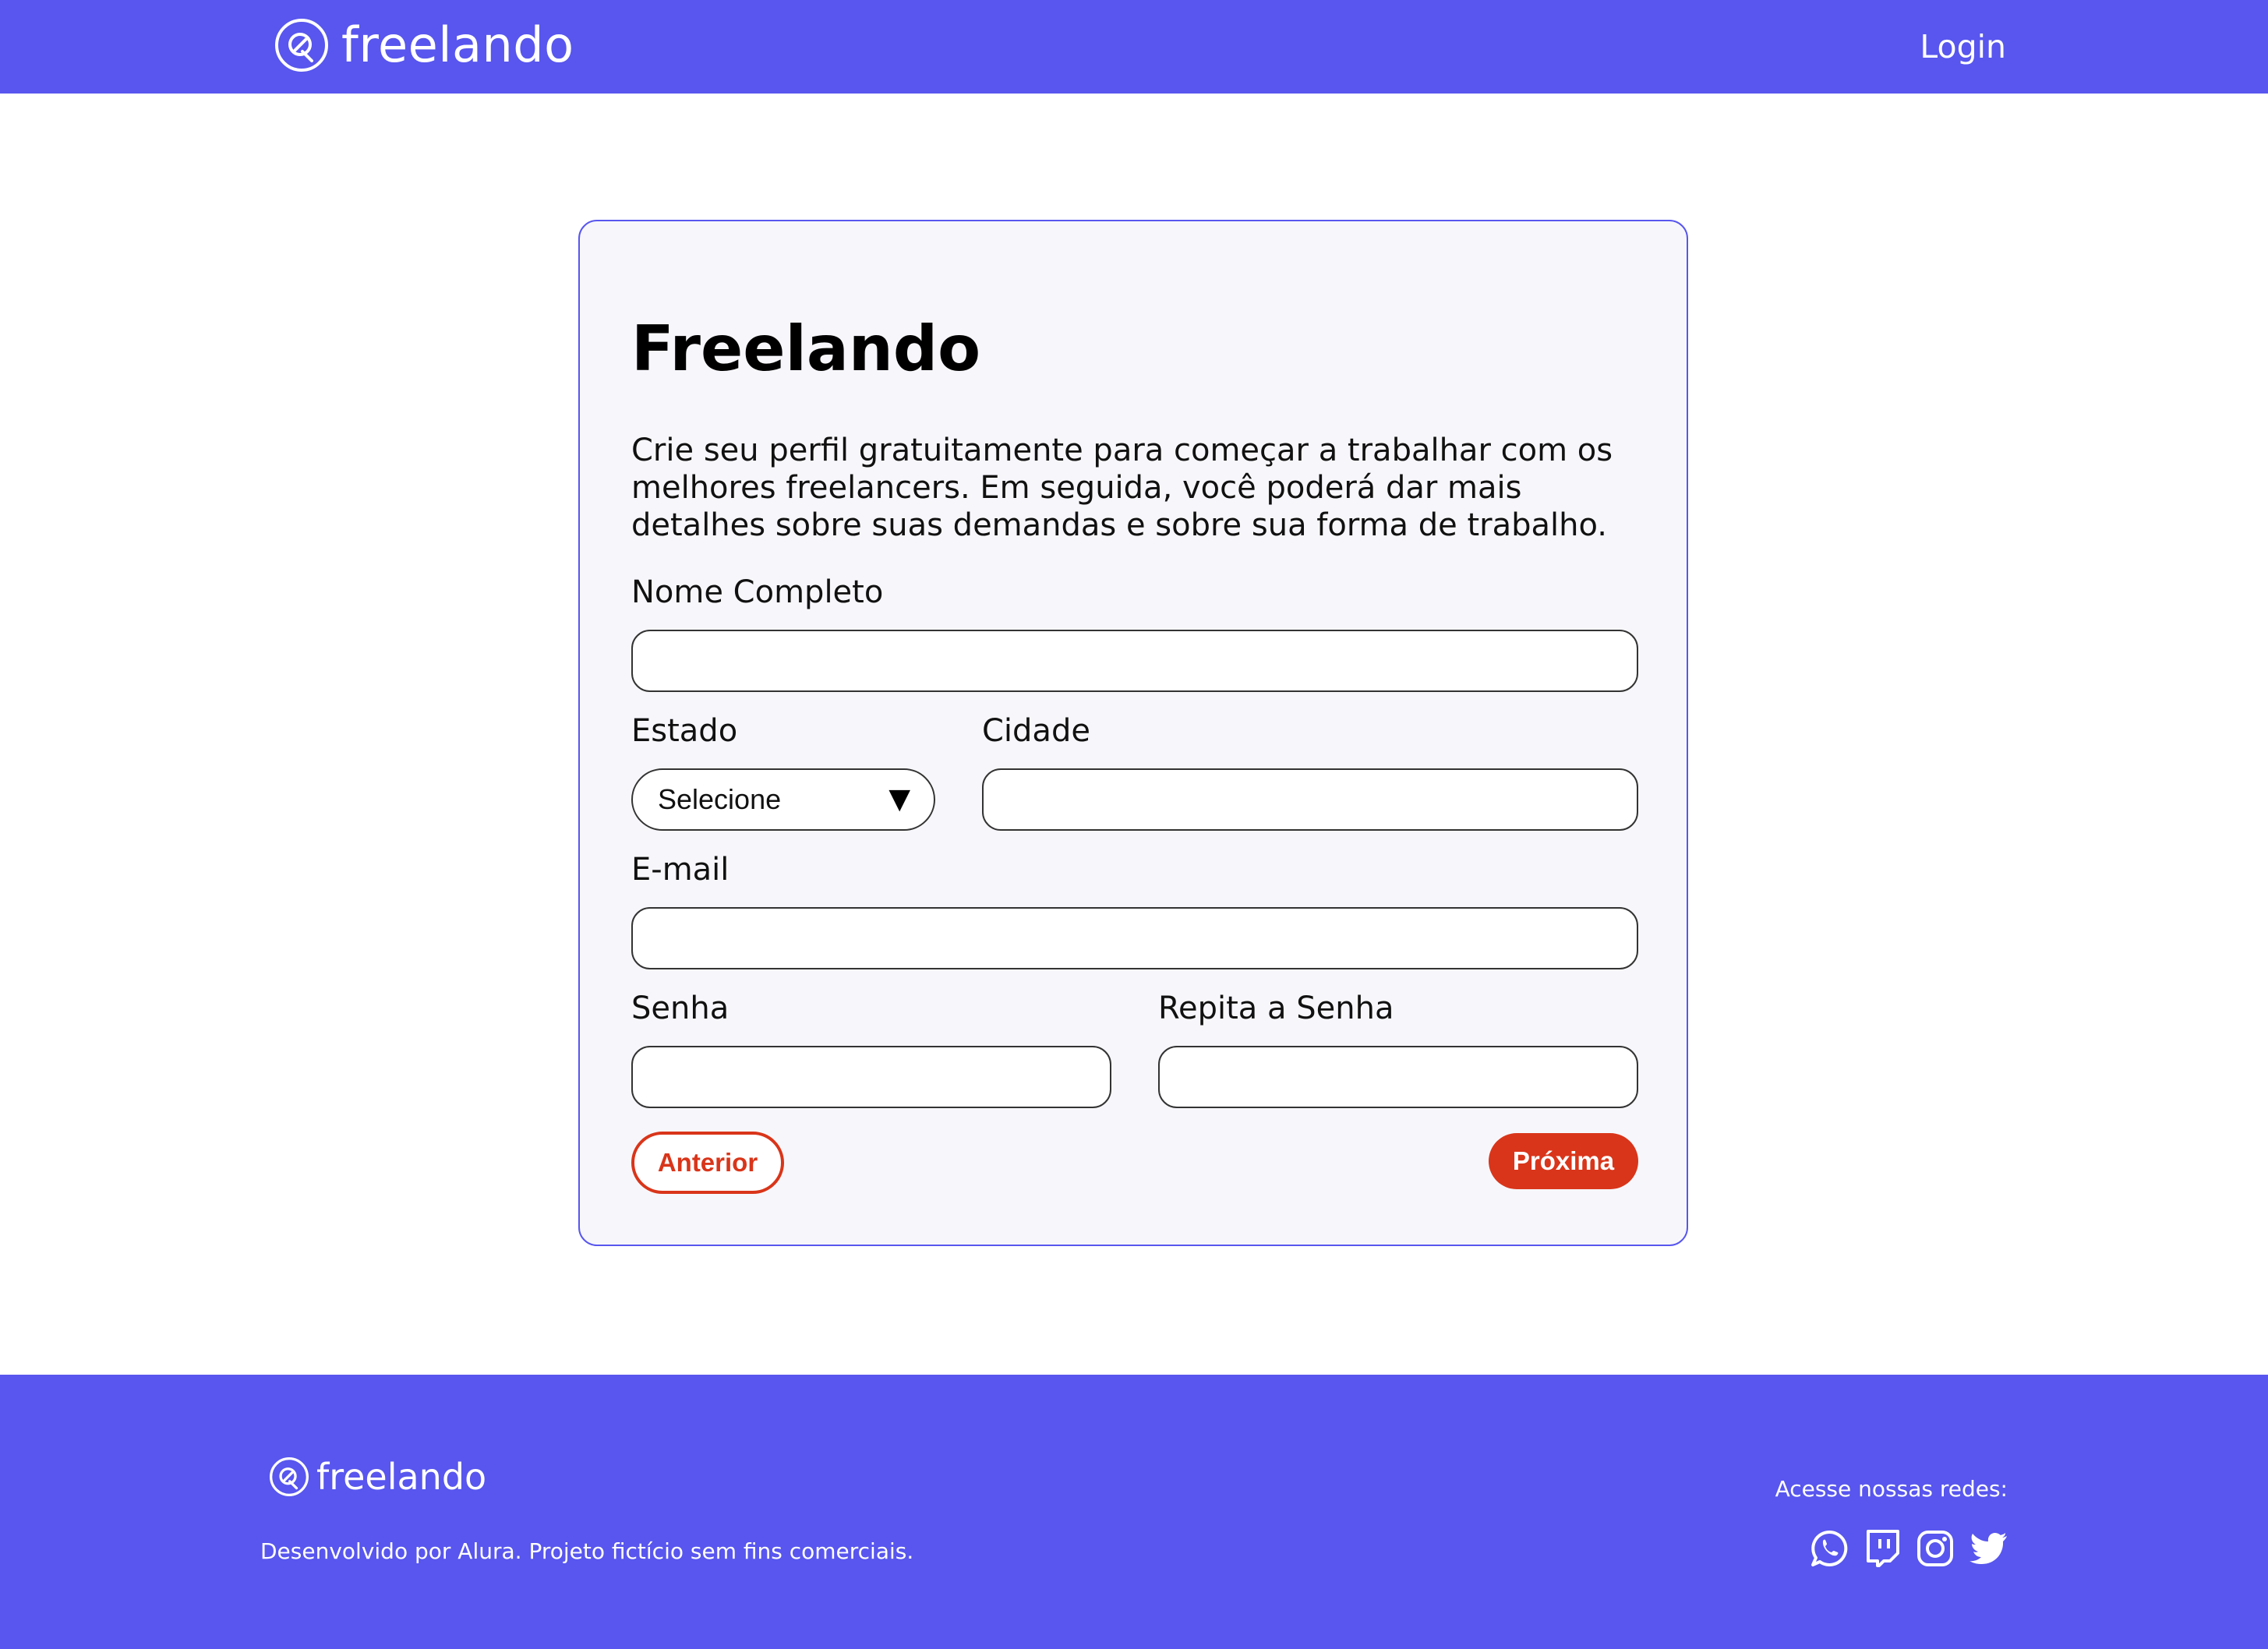  I want to click on dropdown-caret-icon: ▼, so click(899, 799).